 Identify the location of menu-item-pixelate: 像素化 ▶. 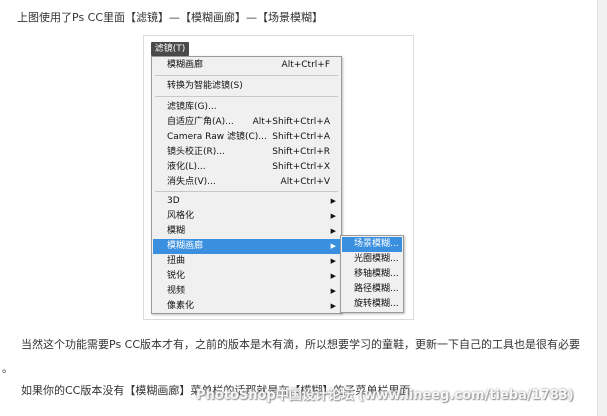
(246, 306).